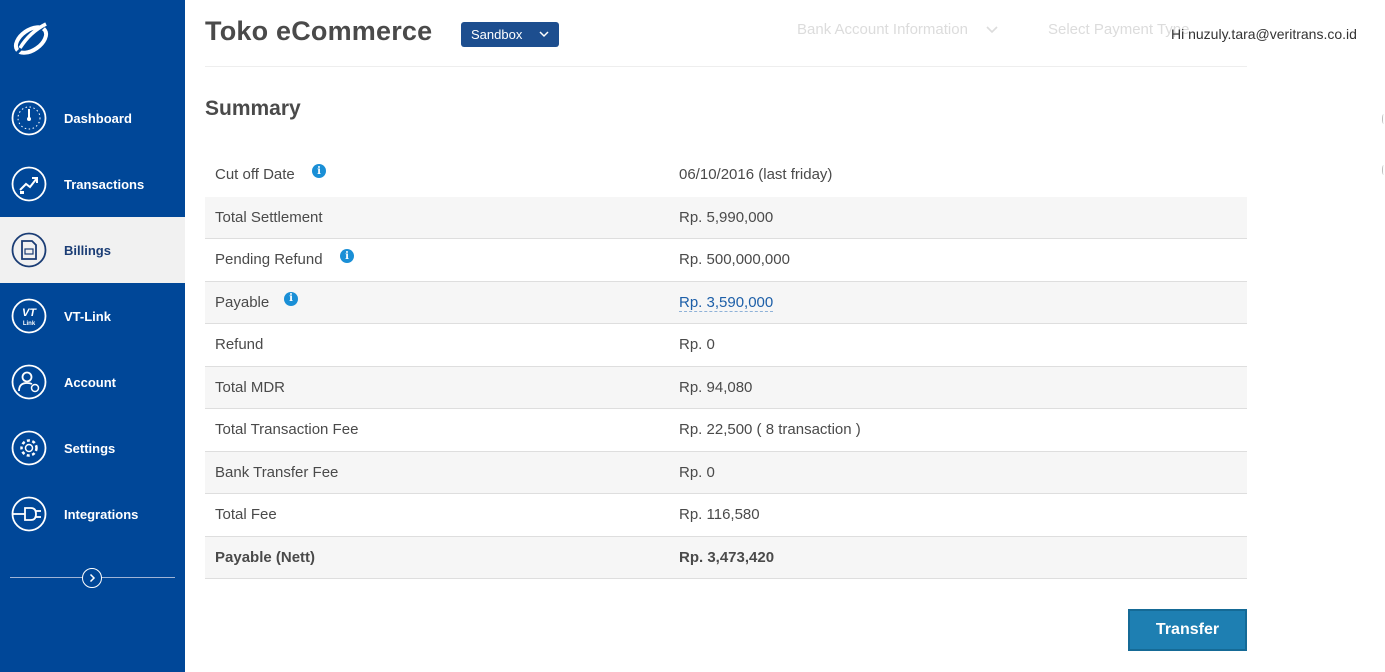 This screenshot has width=1385, height=672. Describe the element at coordinates (239, 344) in the screenshot. I see `row-label: Refund` at that location.